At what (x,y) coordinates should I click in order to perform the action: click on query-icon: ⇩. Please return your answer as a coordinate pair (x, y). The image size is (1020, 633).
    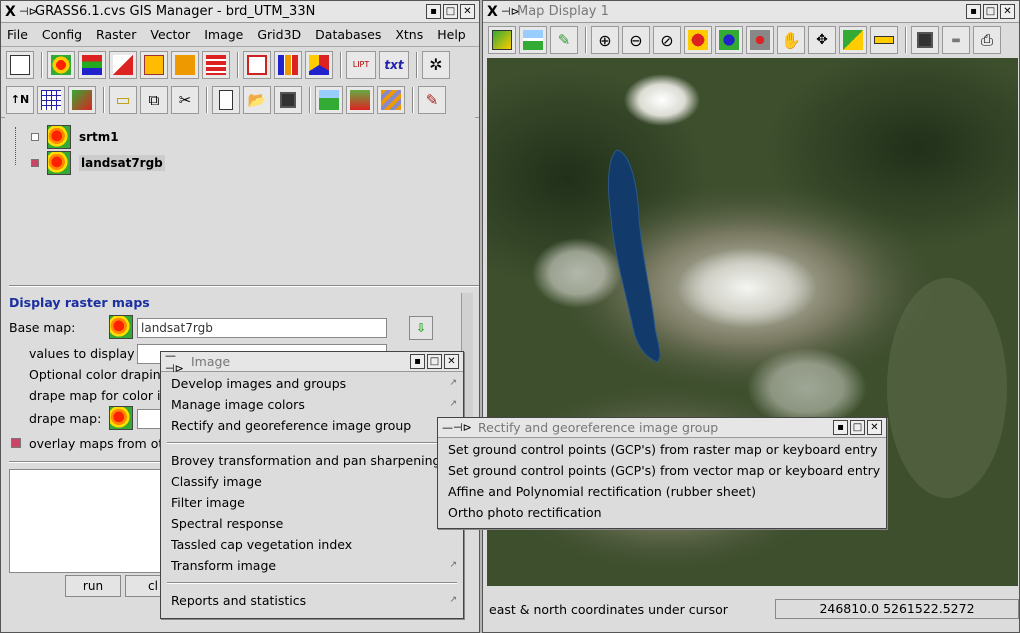
    Looking at the image, I should click on (421, 328).